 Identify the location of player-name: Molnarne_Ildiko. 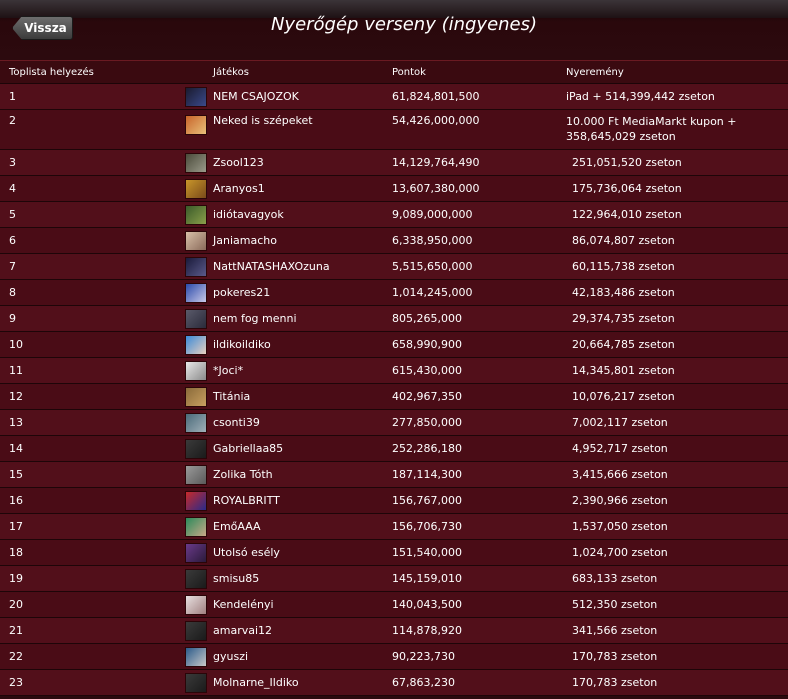
(256, 682).